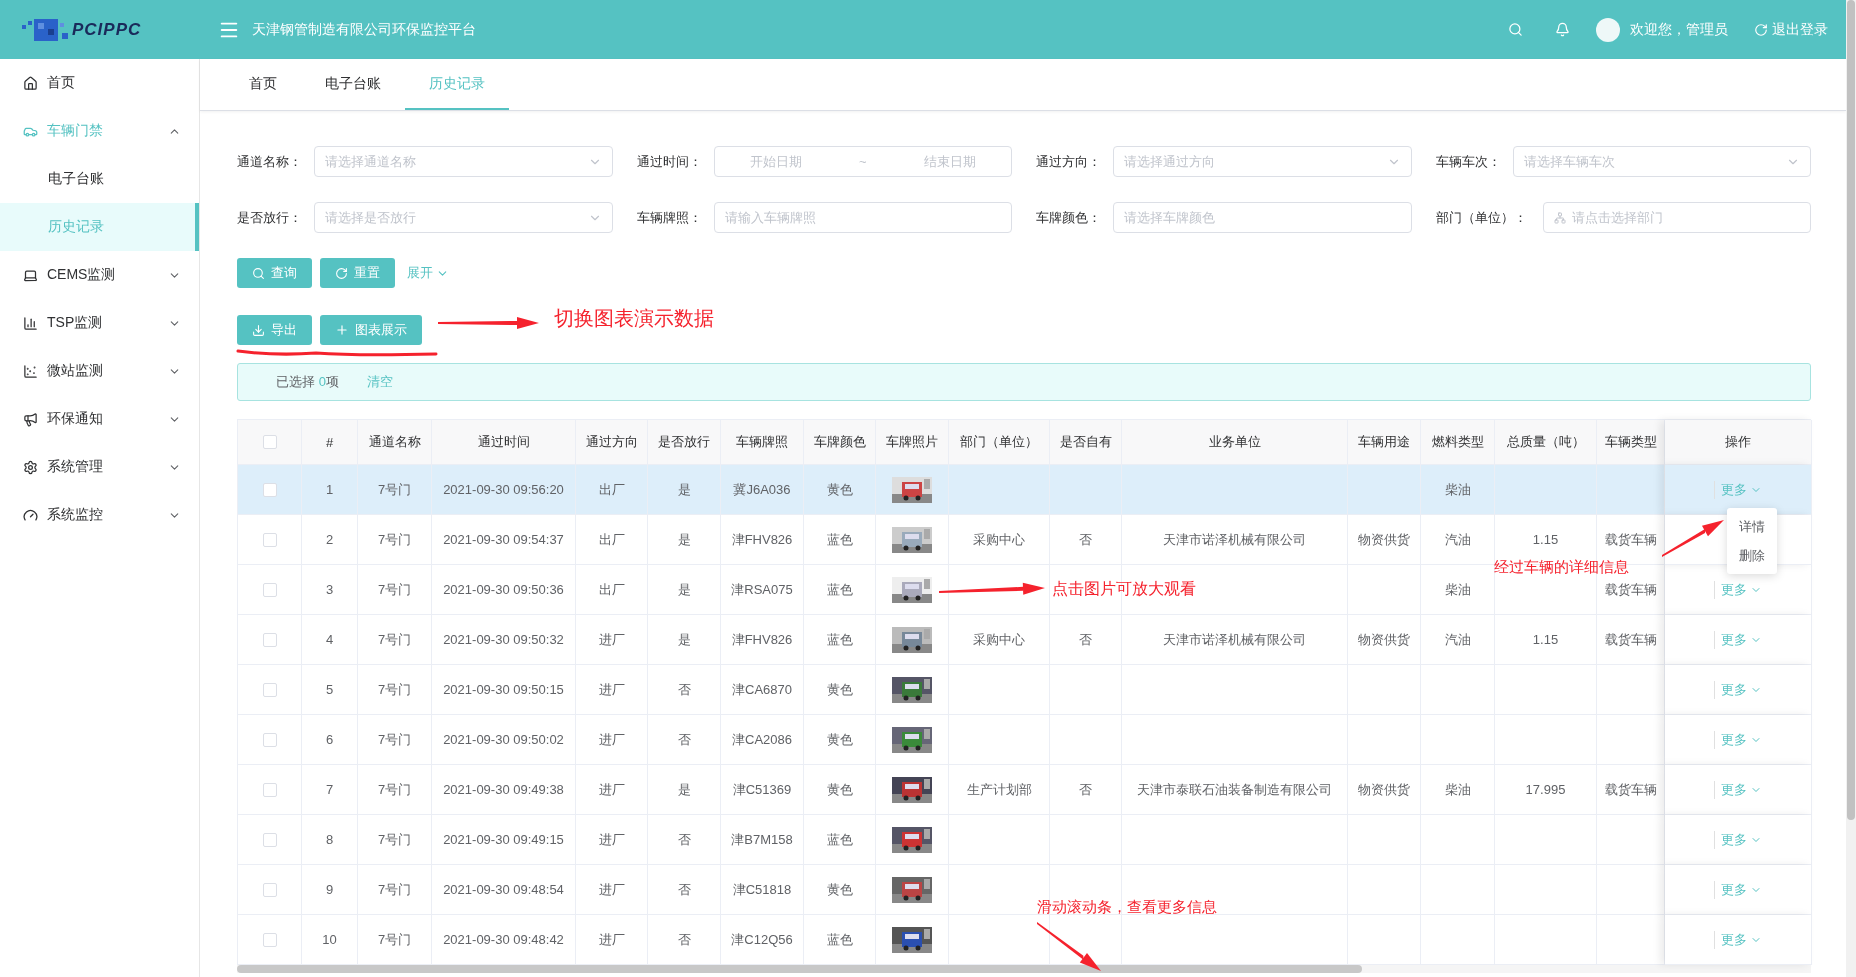  Describe the element at coordinates (258, 330) in the screenshot. I see `download-icon` at that location.